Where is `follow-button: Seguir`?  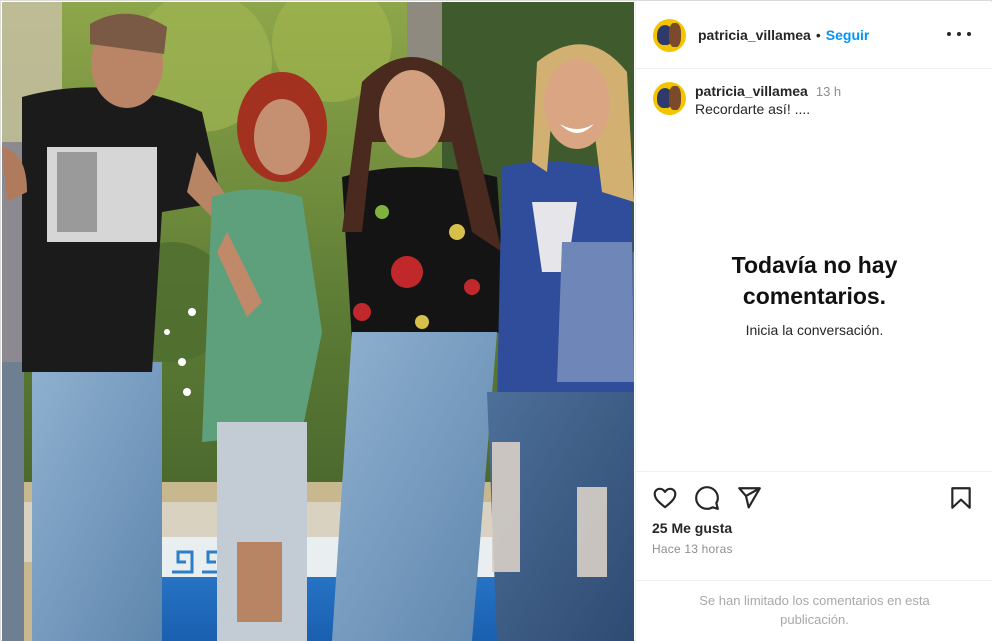
follow-button: Seguir is located at coordinates (848, 35).